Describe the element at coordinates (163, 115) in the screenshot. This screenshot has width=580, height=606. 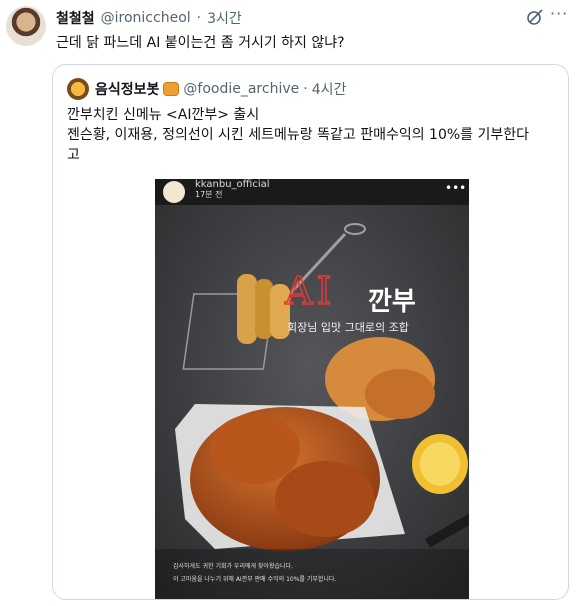
I see `quote-line: 깐부치킨 신메뉴 <AI깐부> 출시` at that location.